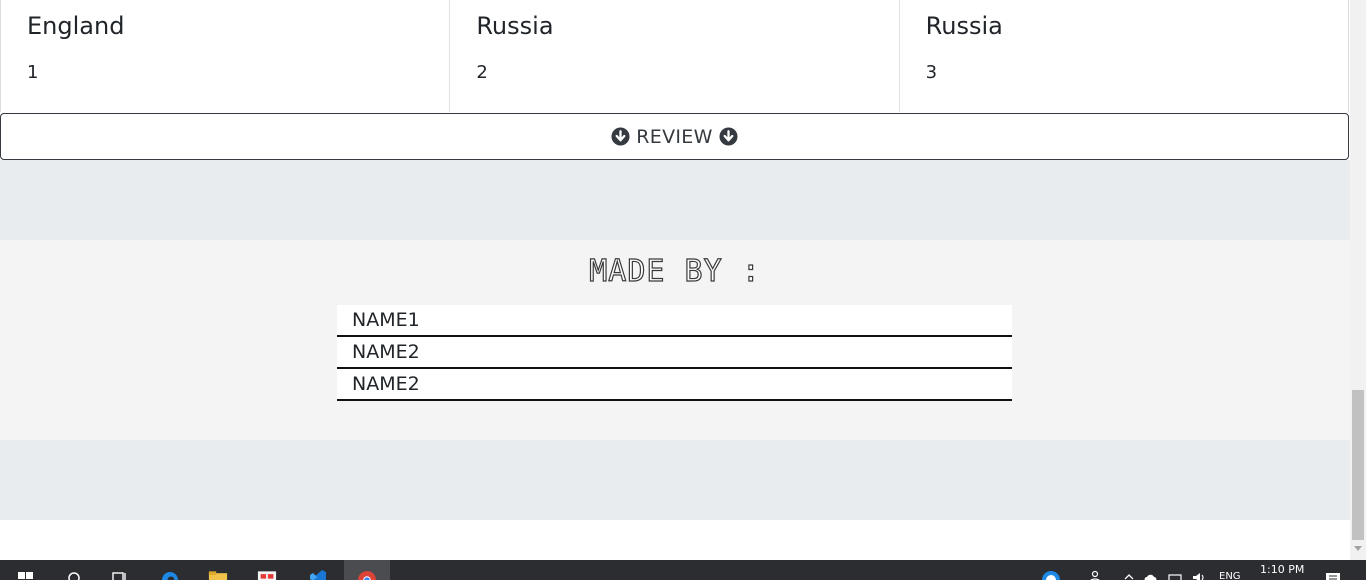 The height and width of the screenshot is (580, 1366). I want to click on card-title: England, so click(76, 26).